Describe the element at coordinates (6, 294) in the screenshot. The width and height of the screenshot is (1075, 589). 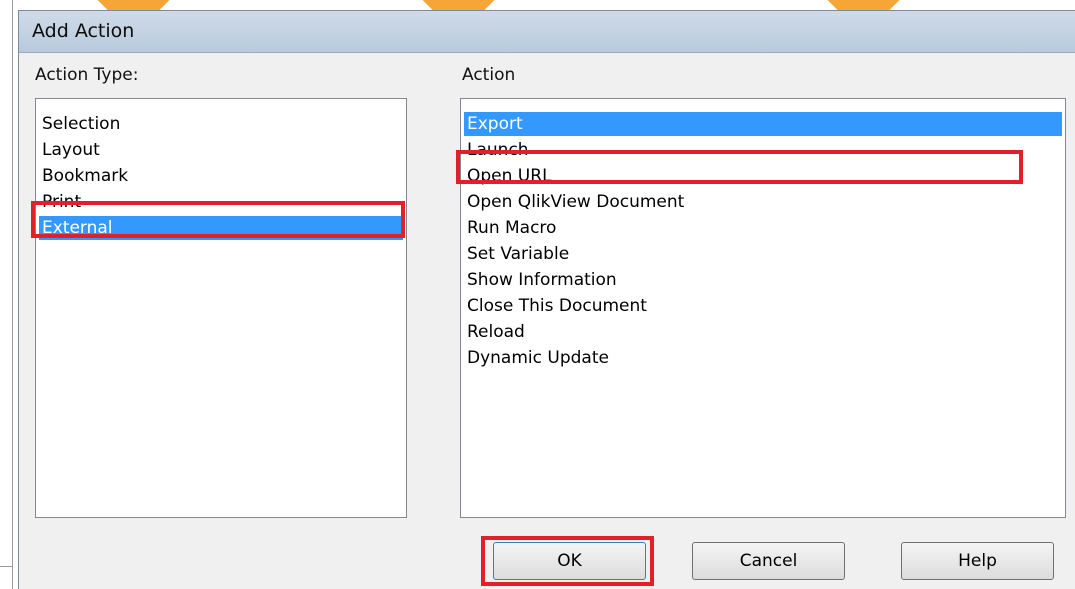
I see `background-window-edge` at that location.